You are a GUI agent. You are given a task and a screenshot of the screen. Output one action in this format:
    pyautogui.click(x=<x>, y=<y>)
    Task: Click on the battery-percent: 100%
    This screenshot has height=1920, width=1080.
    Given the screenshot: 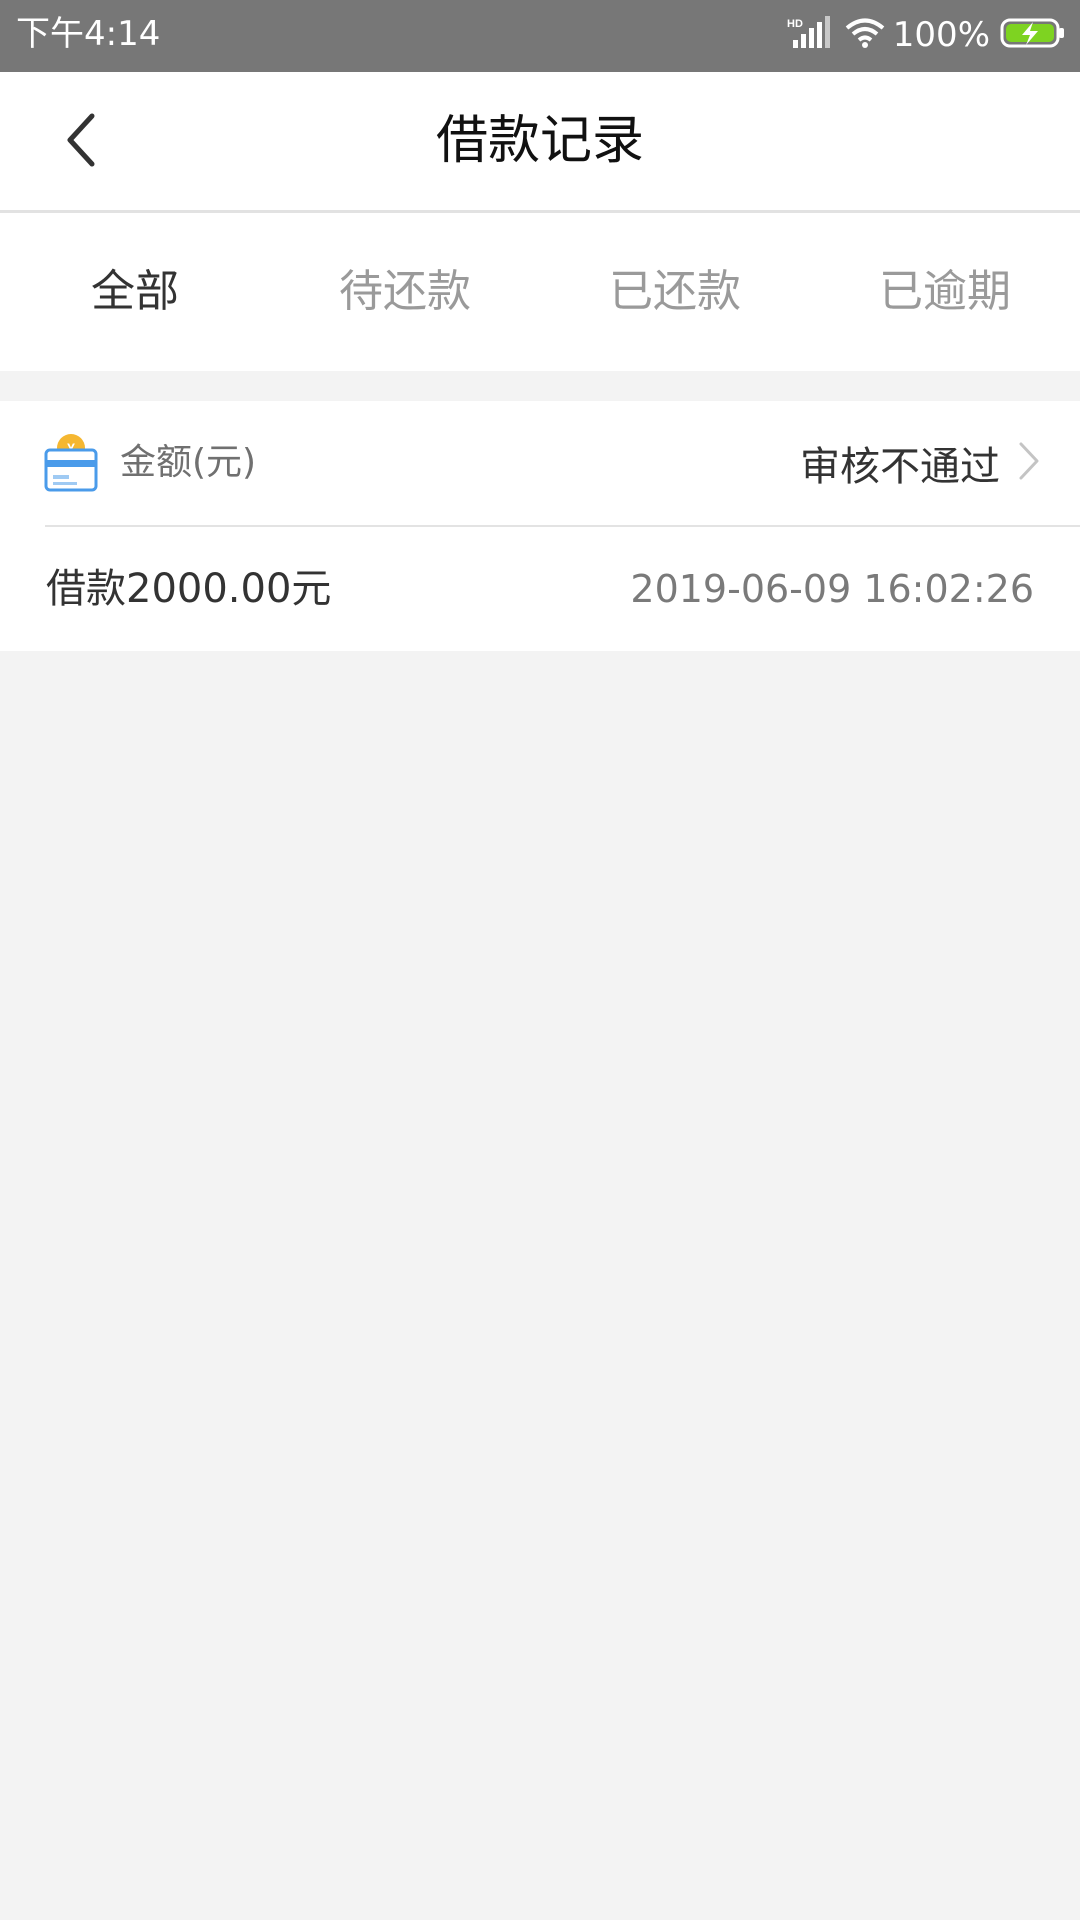 What is the action you would take?
    pyautogui.click(x=941, y=35)
    